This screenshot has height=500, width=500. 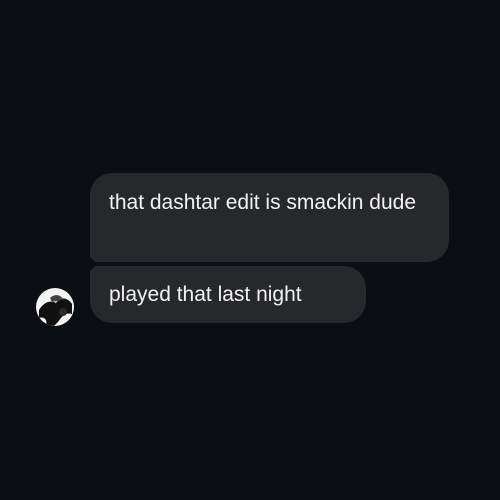 I want to click on message-text: that dashtar edit is smackin dude, so click(x=263, y=202).